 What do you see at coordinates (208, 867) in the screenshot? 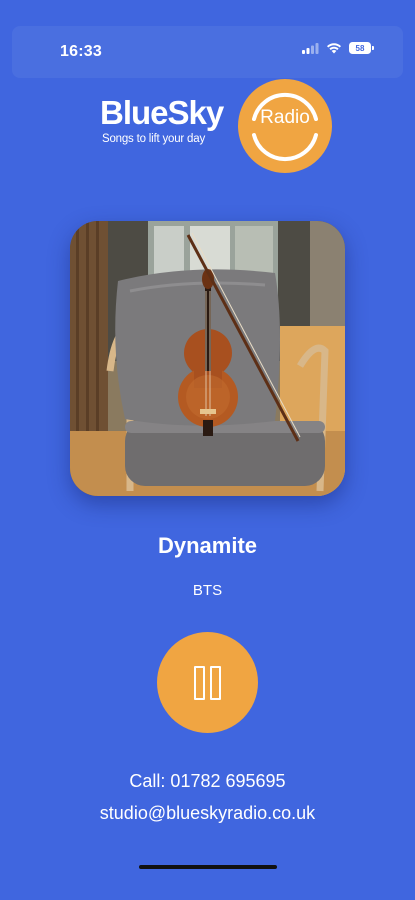
I see `home-indicator` at bounding box center [208, 867].